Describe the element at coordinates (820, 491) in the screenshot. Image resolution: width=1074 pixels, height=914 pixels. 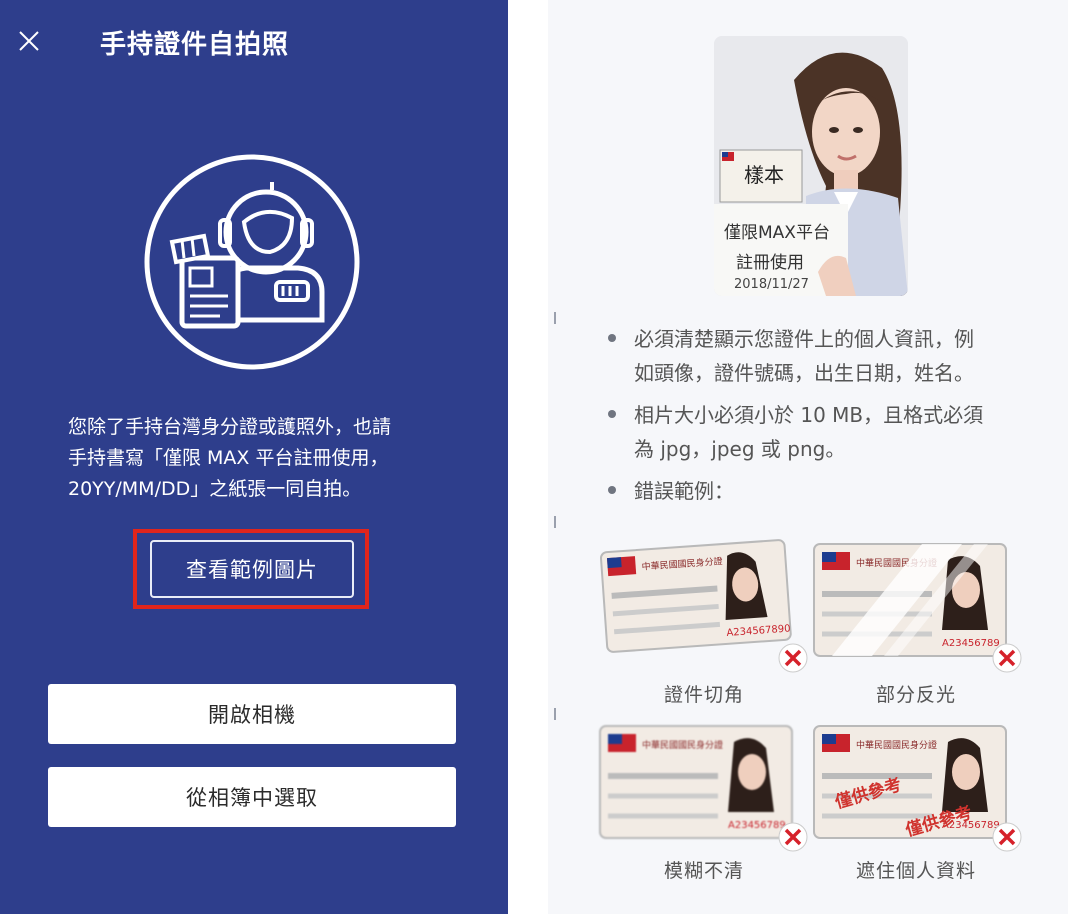
I see `rule-item: 錯誤範例：` at that location.